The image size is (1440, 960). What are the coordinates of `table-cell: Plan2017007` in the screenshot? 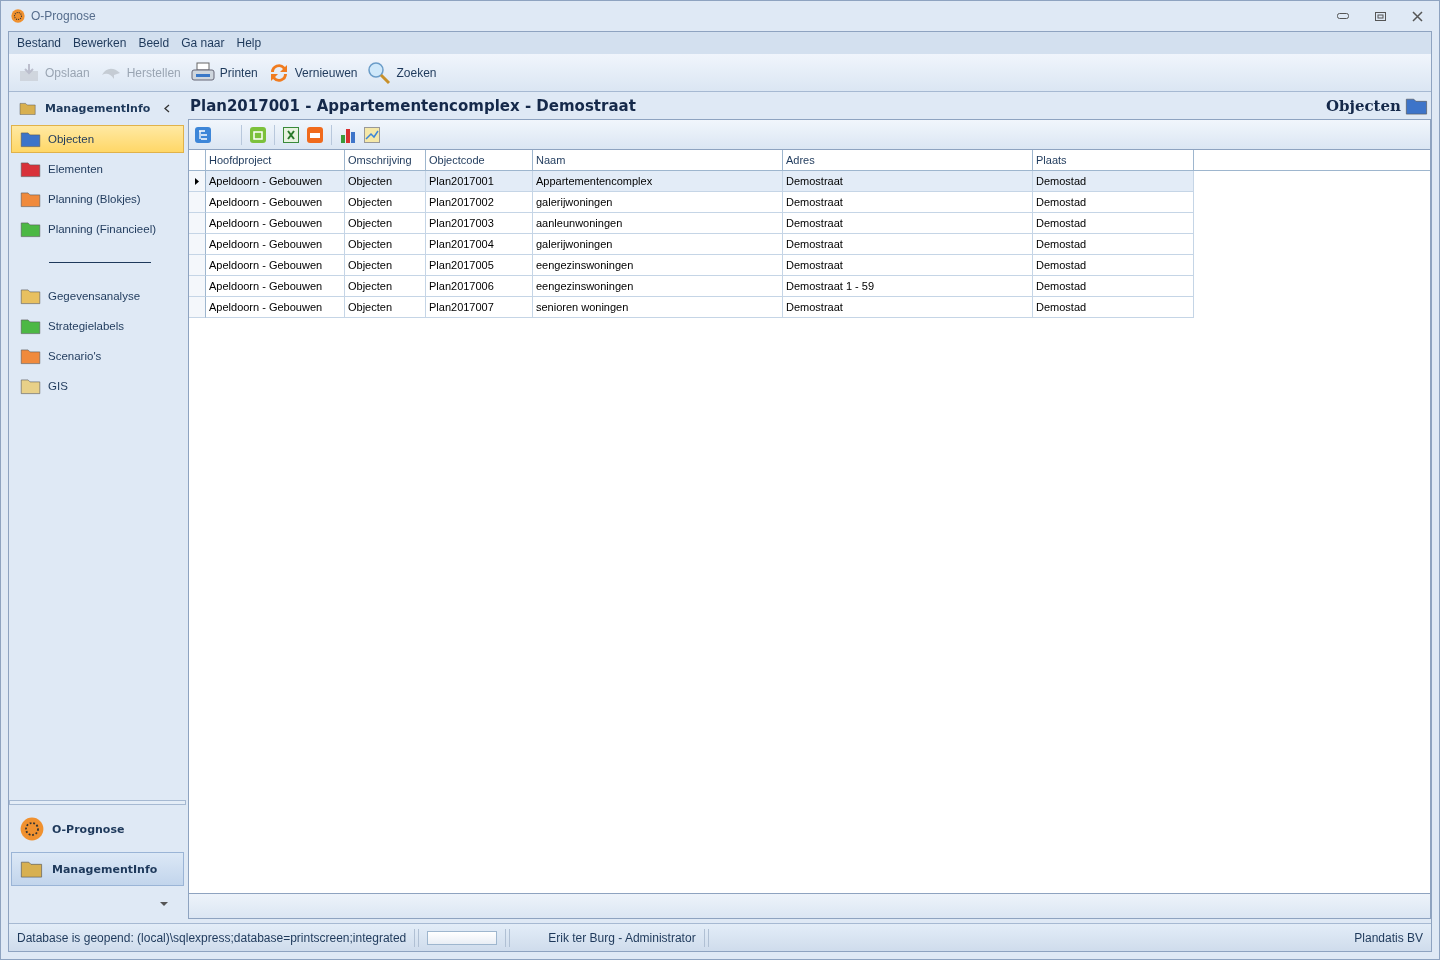 It's located at (479, 307).